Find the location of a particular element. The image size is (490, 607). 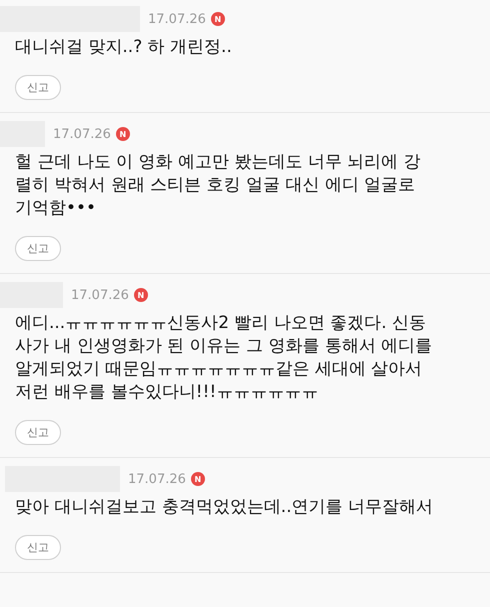

comment-text: 맞아 대니쉬걸보고 충격먹었었는데..연기를 너무잘해서 is located at coordinates (224, 507).